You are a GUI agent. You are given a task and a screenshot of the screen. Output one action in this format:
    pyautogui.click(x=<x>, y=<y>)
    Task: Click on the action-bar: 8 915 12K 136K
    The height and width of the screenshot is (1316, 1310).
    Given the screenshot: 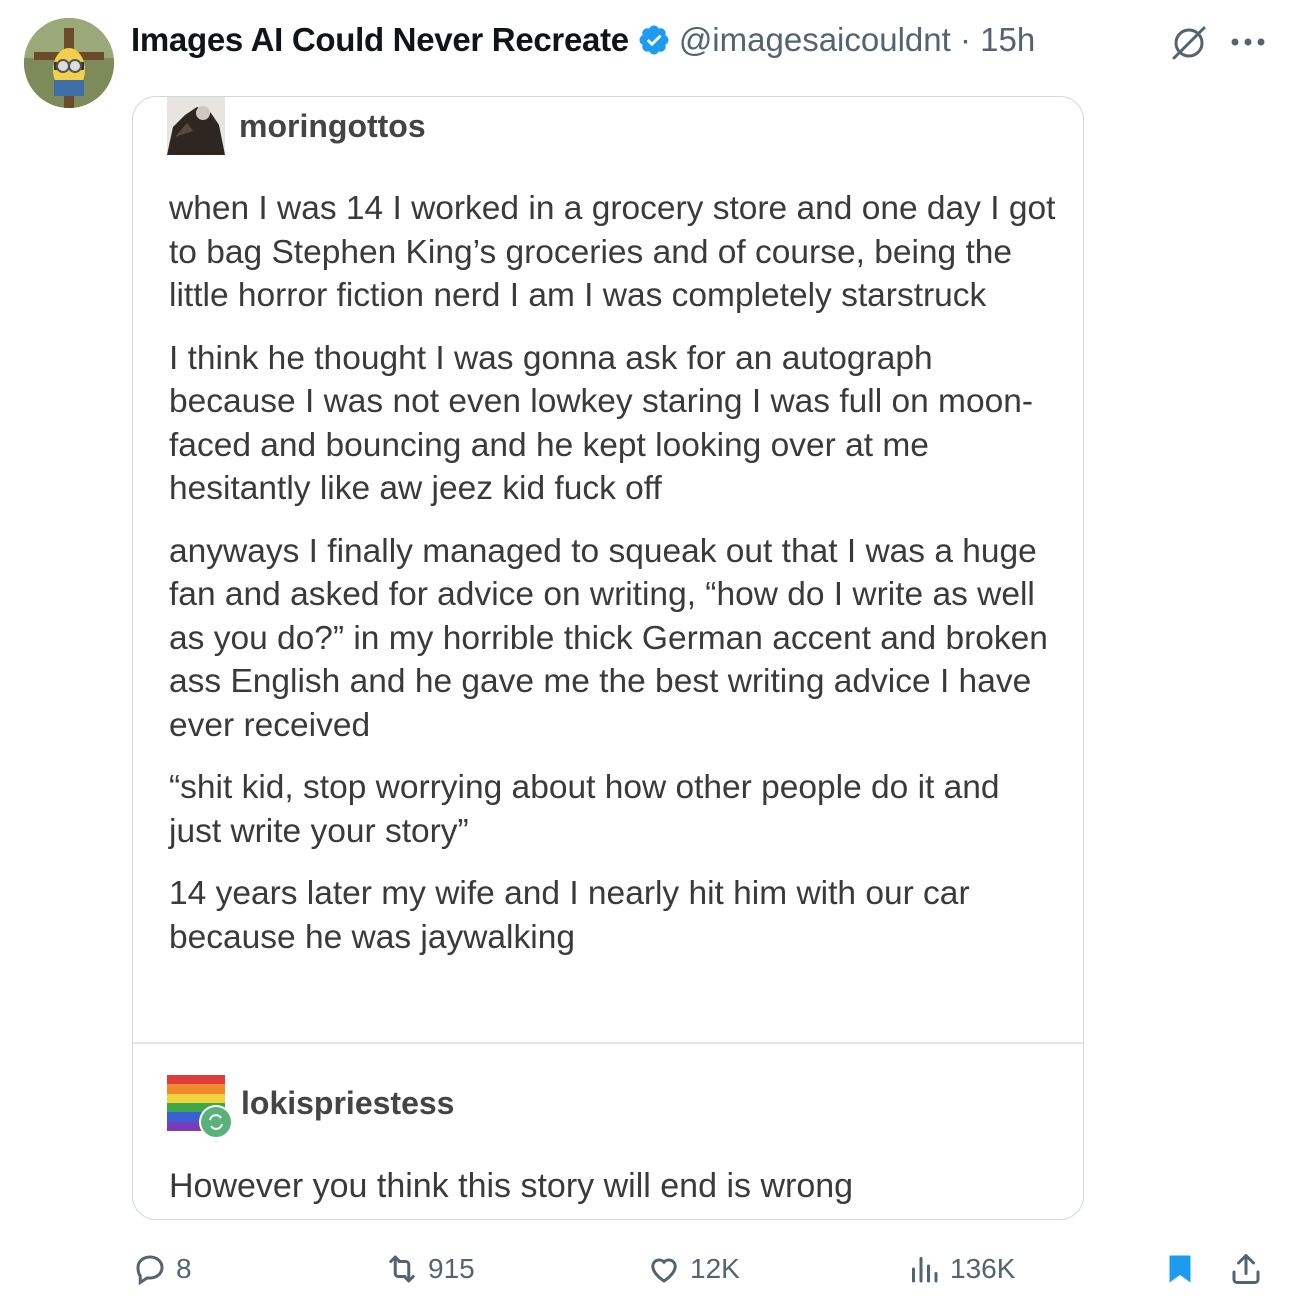 What is the action you would take?
    pyautogui.click(x=655, y=1269)
    